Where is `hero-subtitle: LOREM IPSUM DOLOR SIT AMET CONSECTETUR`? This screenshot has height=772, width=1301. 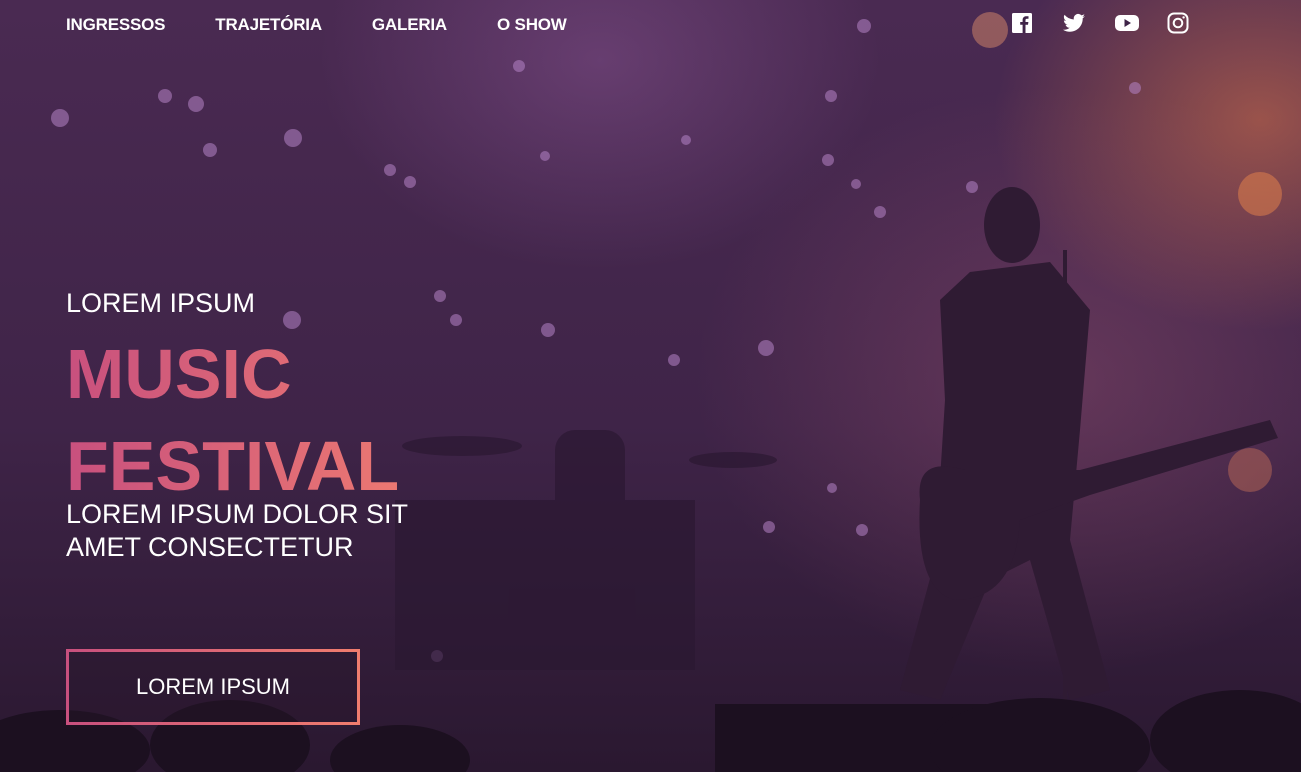 hero-subtitle: LOREM IPSUM DOLOR SIT AMET CONSECTETUR is located at coordinates (237, 530).